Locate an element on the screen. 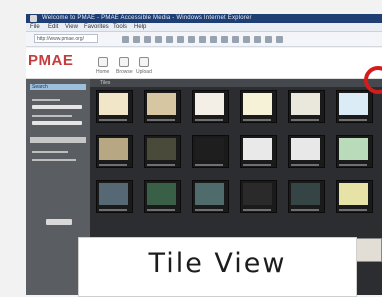  home-nav-icon is located at coordinates (103, 62).